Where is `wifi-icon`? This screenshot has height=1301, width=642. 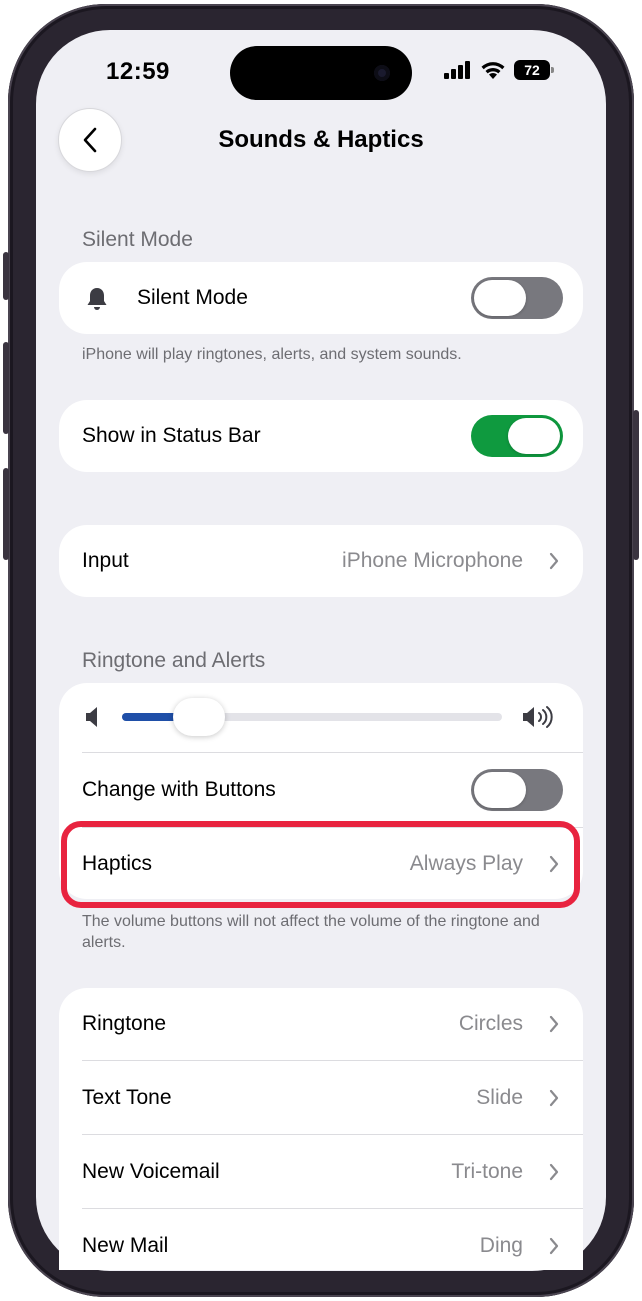 wifi-icon is located at coordinates (493, 70).